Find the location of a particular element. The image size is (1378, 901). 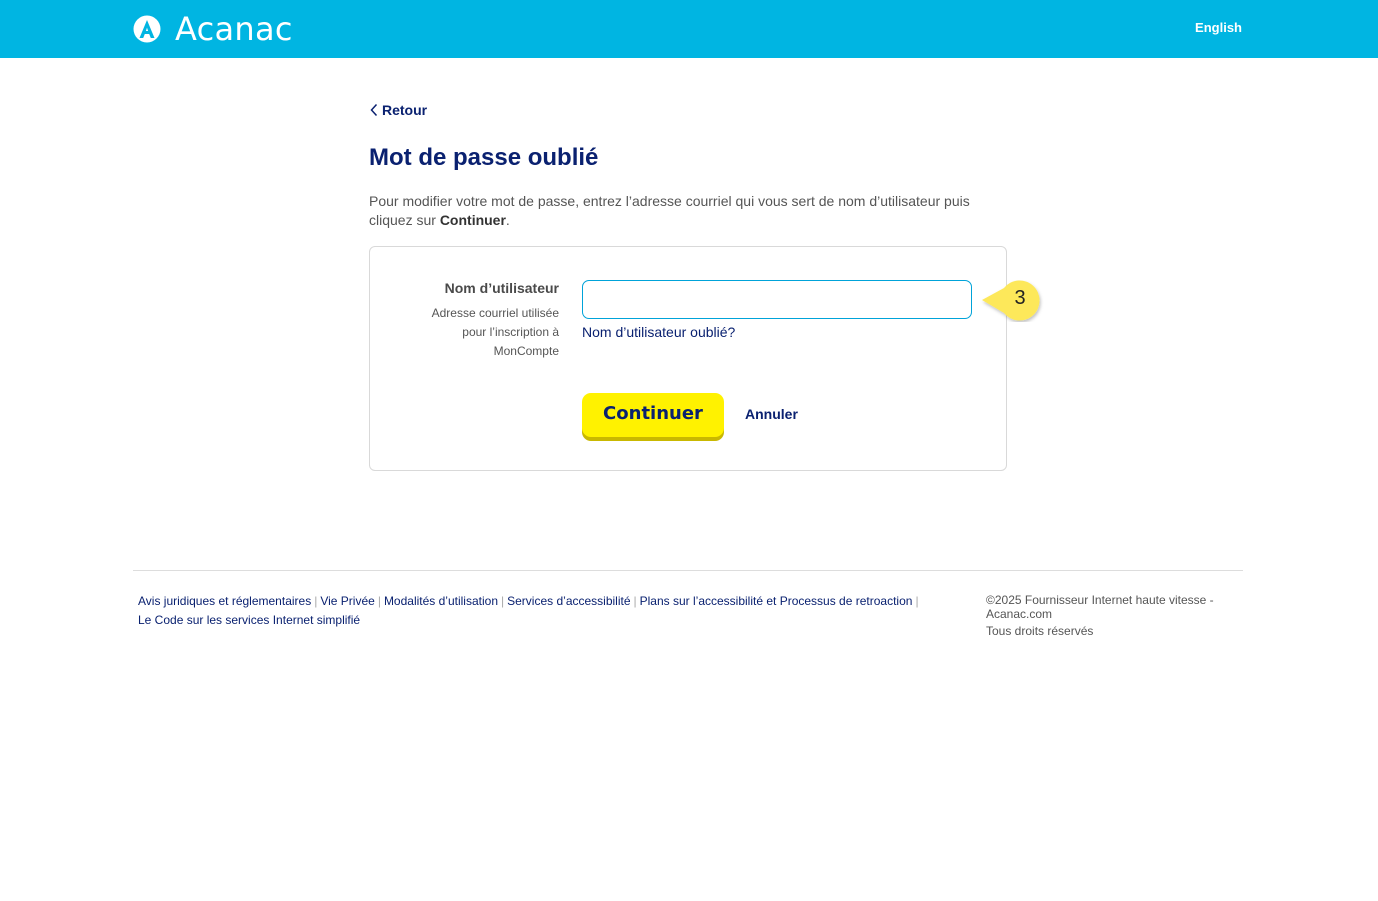

acanac-logo-icon is located at coordinates (147, 29).